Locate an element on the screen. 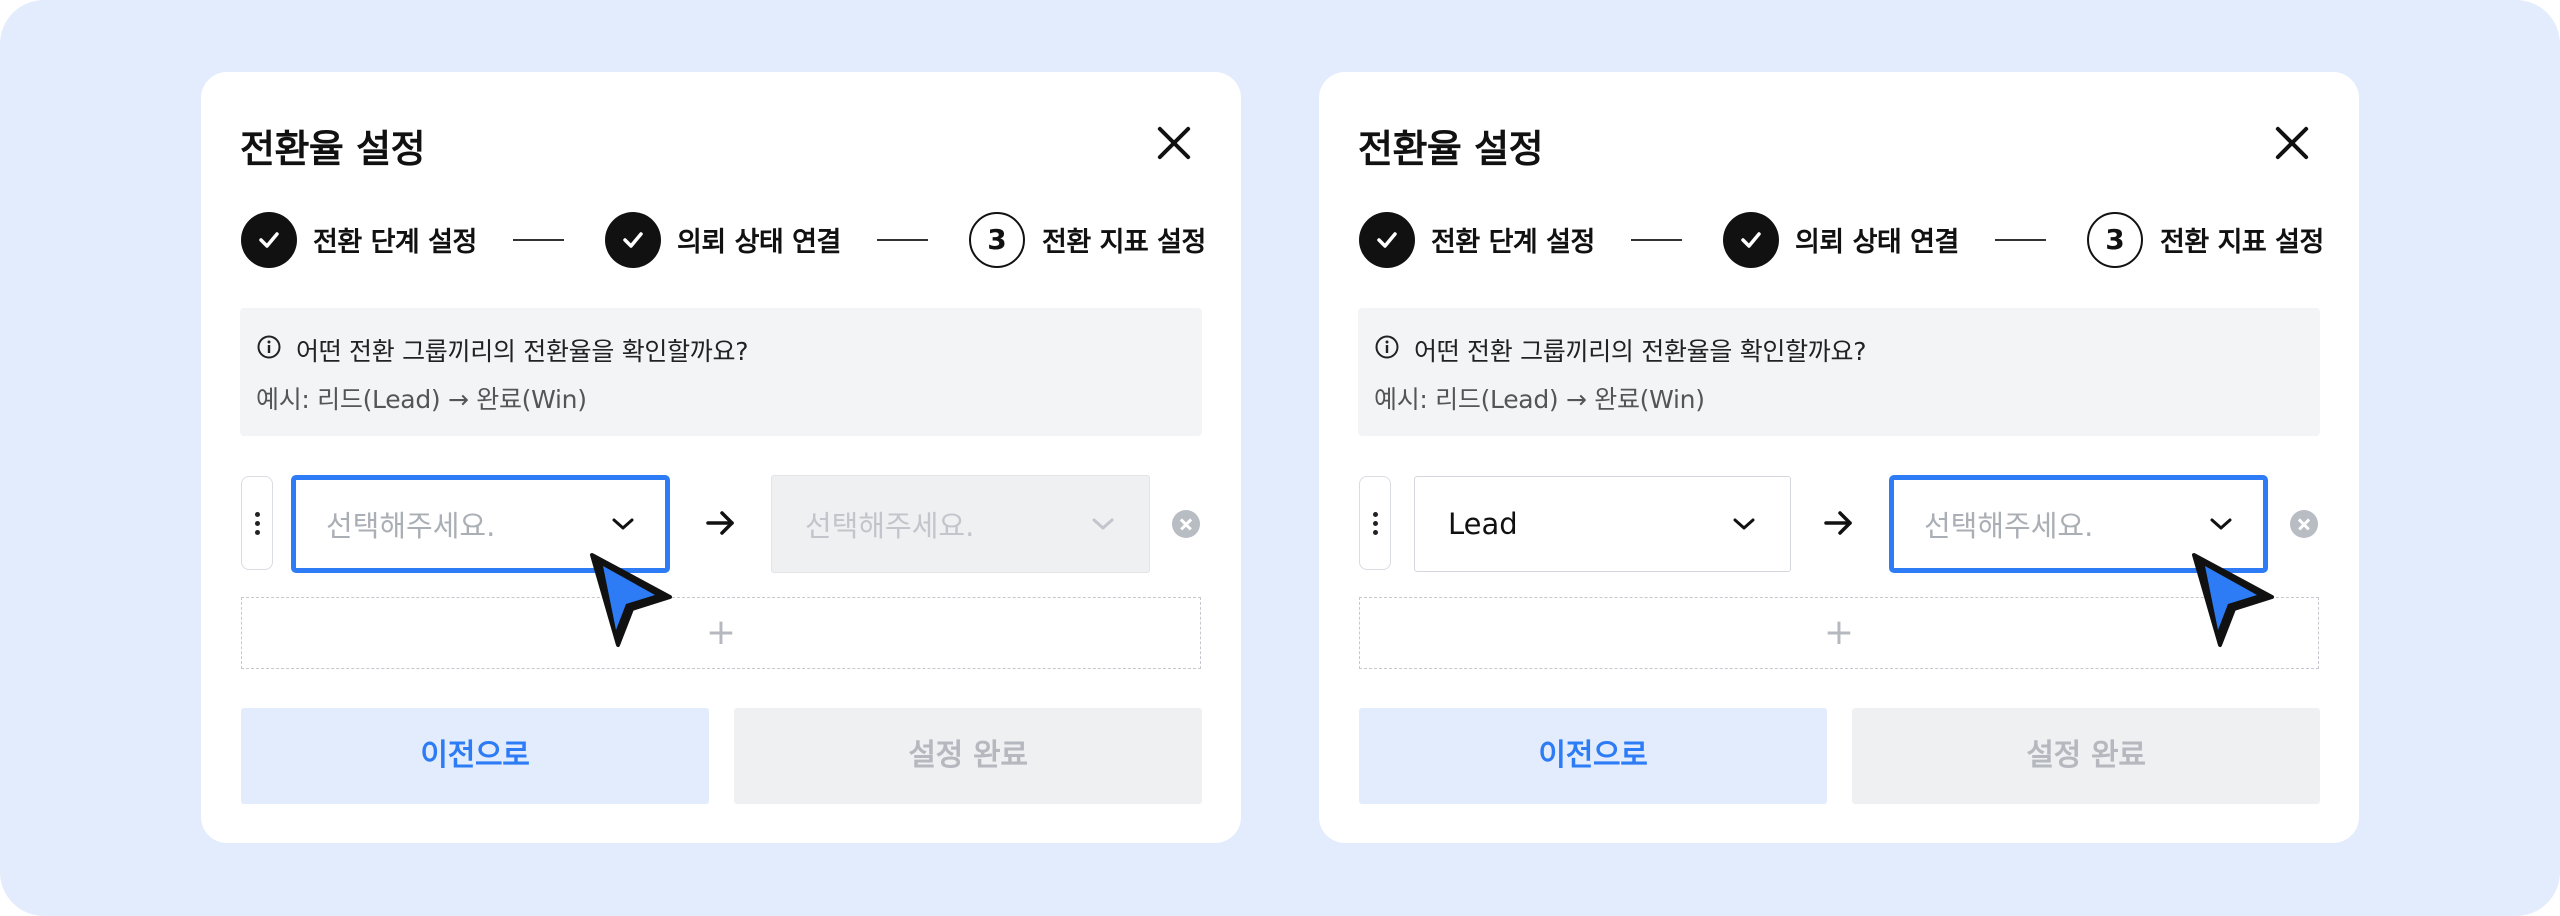 The width and height of the screenshot is (2560, 916). from-stage-placeholder: 선택해주세요. is located at coordinates (411, 526).